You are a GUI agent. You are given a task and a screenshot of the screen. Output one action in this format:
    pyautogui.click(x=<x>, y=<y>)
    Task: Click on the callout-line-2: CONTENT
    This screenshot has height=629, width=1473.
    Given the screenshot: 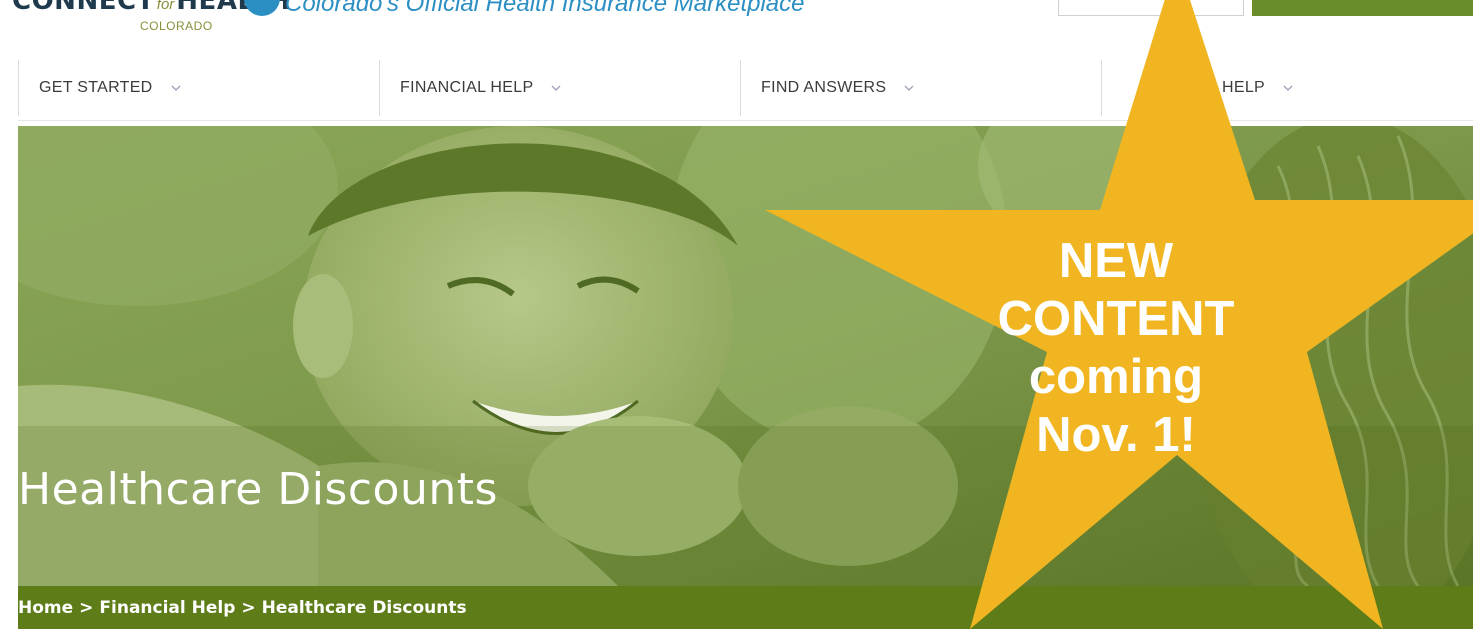 What is the action you would take?
    pyautogui.click(x=1116, y=319)
    